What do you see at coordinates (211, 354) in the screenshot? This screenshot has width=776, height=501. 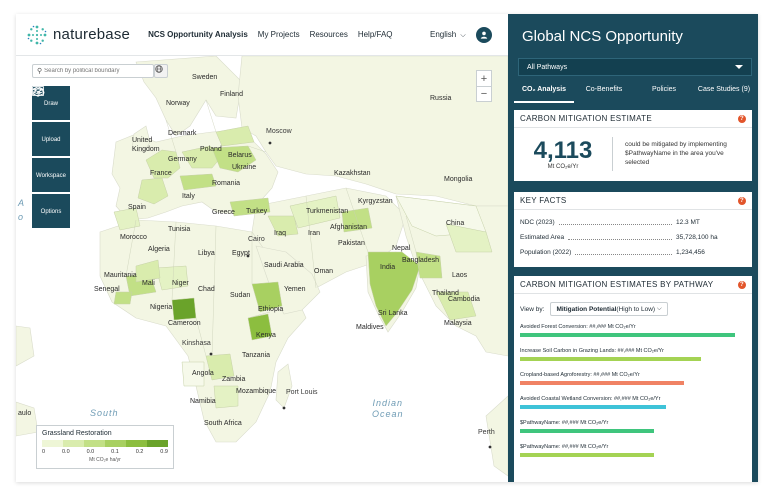 I see `kinshasa-dot` at bounding box center [211, 354].